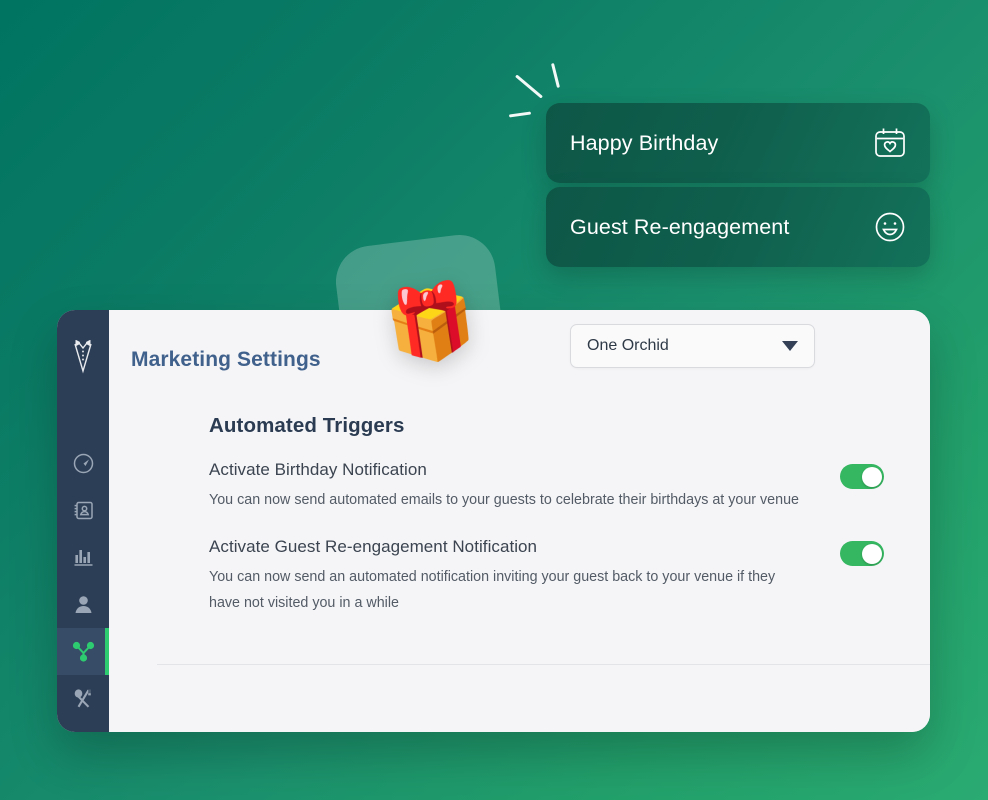  I want to click on gift-emoji-icon: 🎁, so click(431, 324).